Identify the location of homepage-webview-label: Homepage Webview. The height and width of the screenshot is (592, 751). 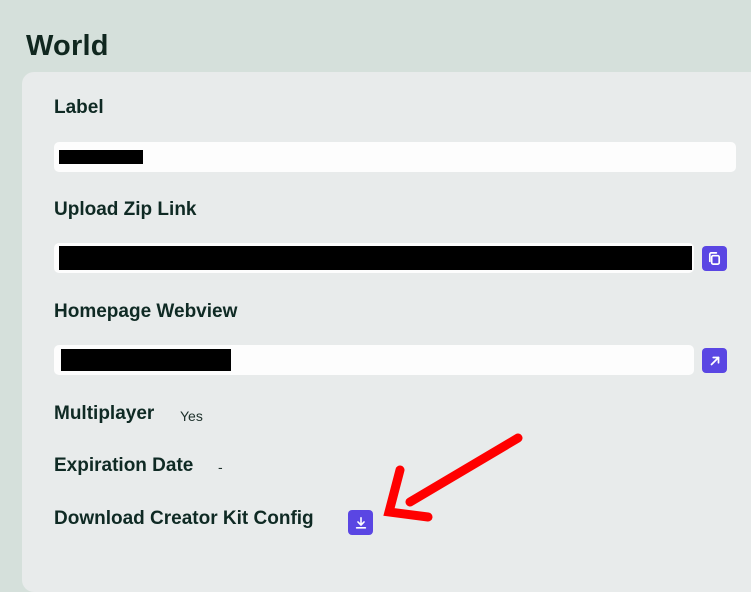
(146, 311).